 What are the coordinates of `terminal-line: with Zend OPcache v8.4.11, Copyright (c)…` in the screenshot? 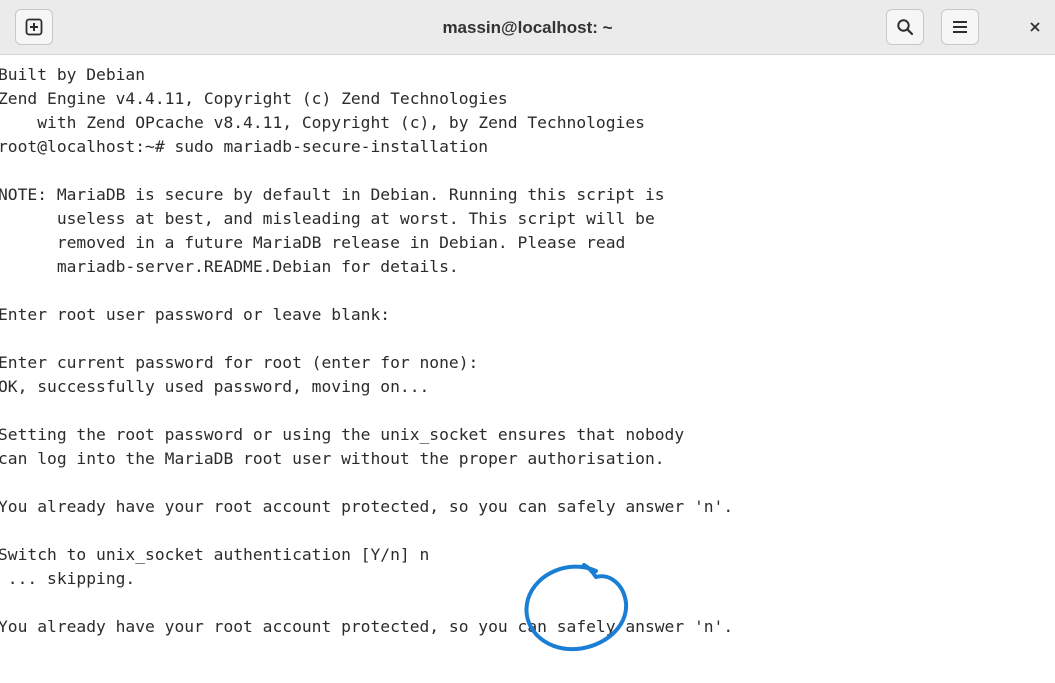 It's located at (322, 122).